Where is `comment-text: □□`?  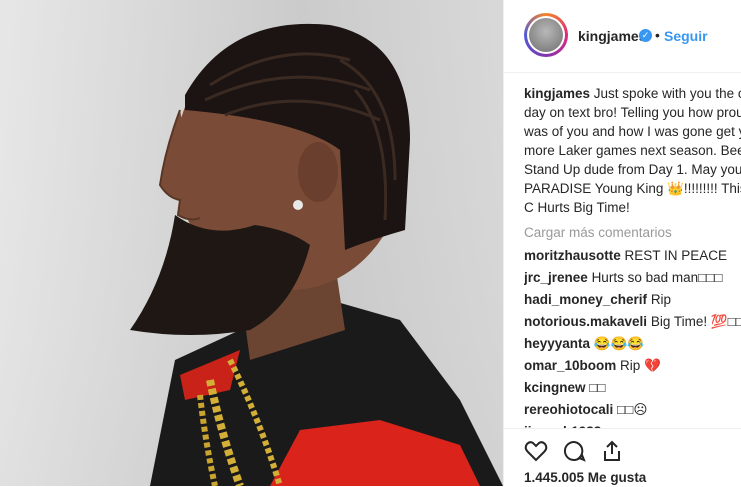 comment-text: □□ is located at coordinates (597, 387).